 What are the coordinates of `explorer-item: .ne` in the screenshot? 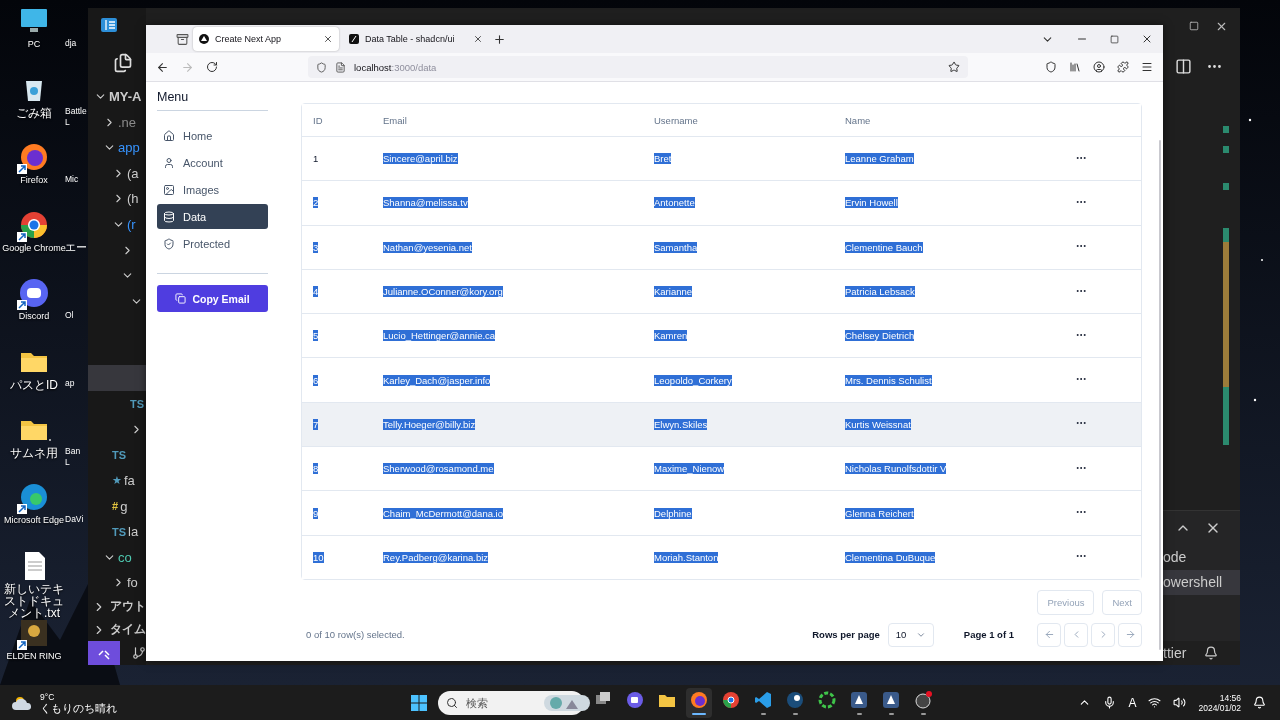 It's located at (127, 122).